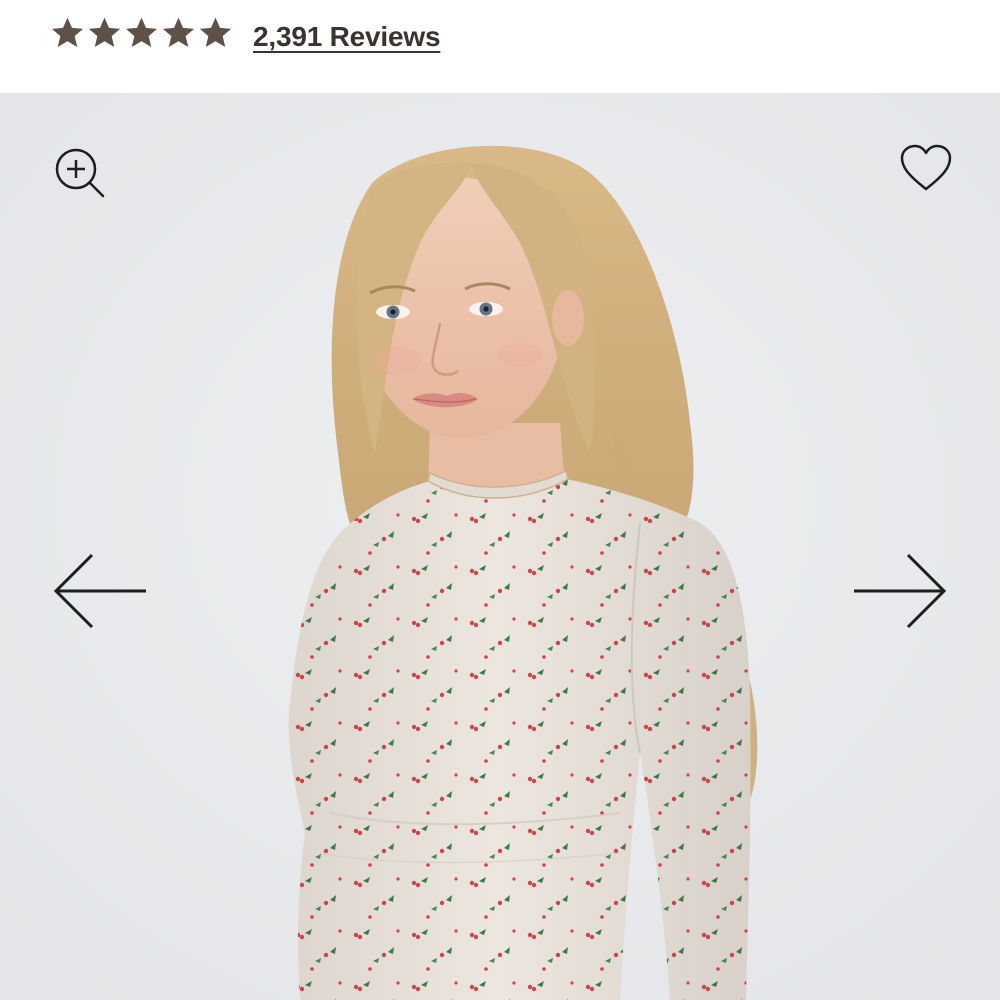 This screenshot has height=1000, width=1000. I want to click on arrow-right-icon, so click(900, 591).